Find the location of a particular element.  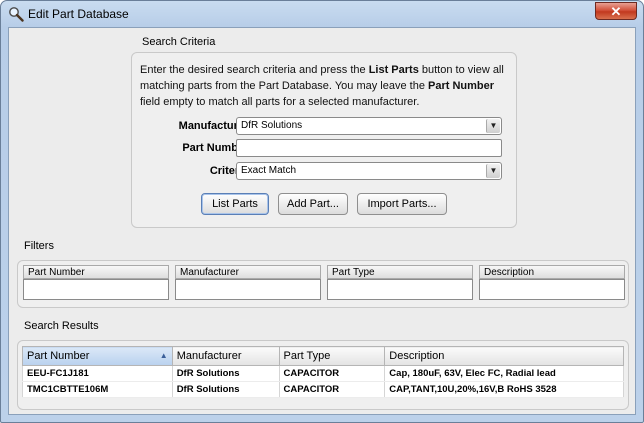

manufacturer-value: DfR Solutions is located at coordinates (272, 125).